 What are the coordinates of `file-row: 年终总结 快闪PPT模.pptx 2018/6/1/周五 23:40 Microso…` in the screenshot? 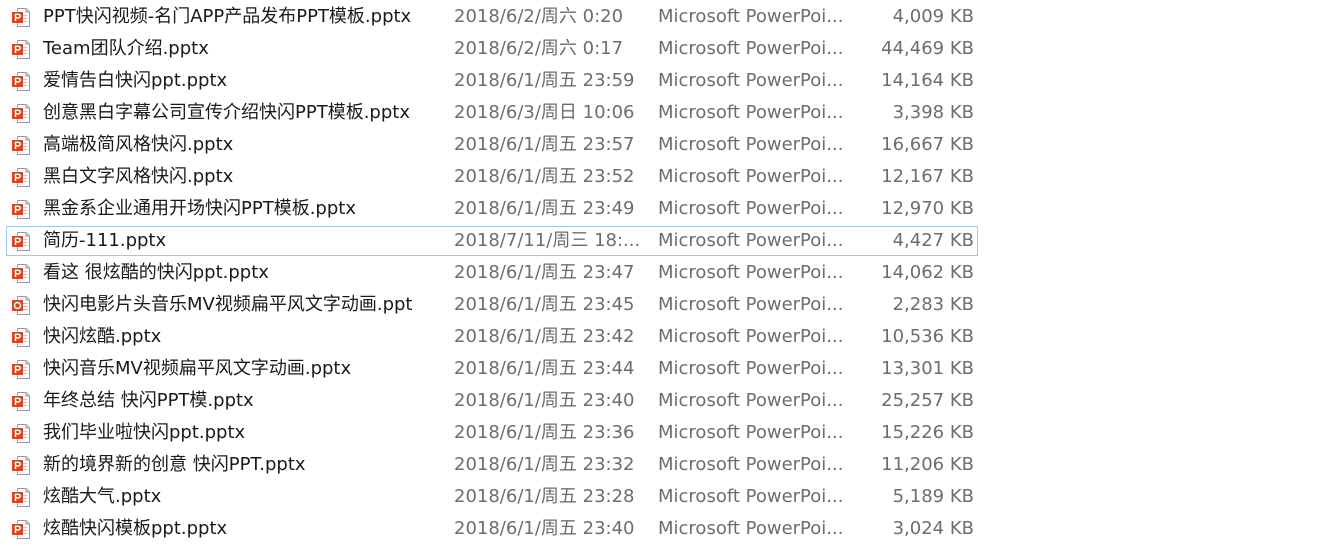 It's located at (492, 401).